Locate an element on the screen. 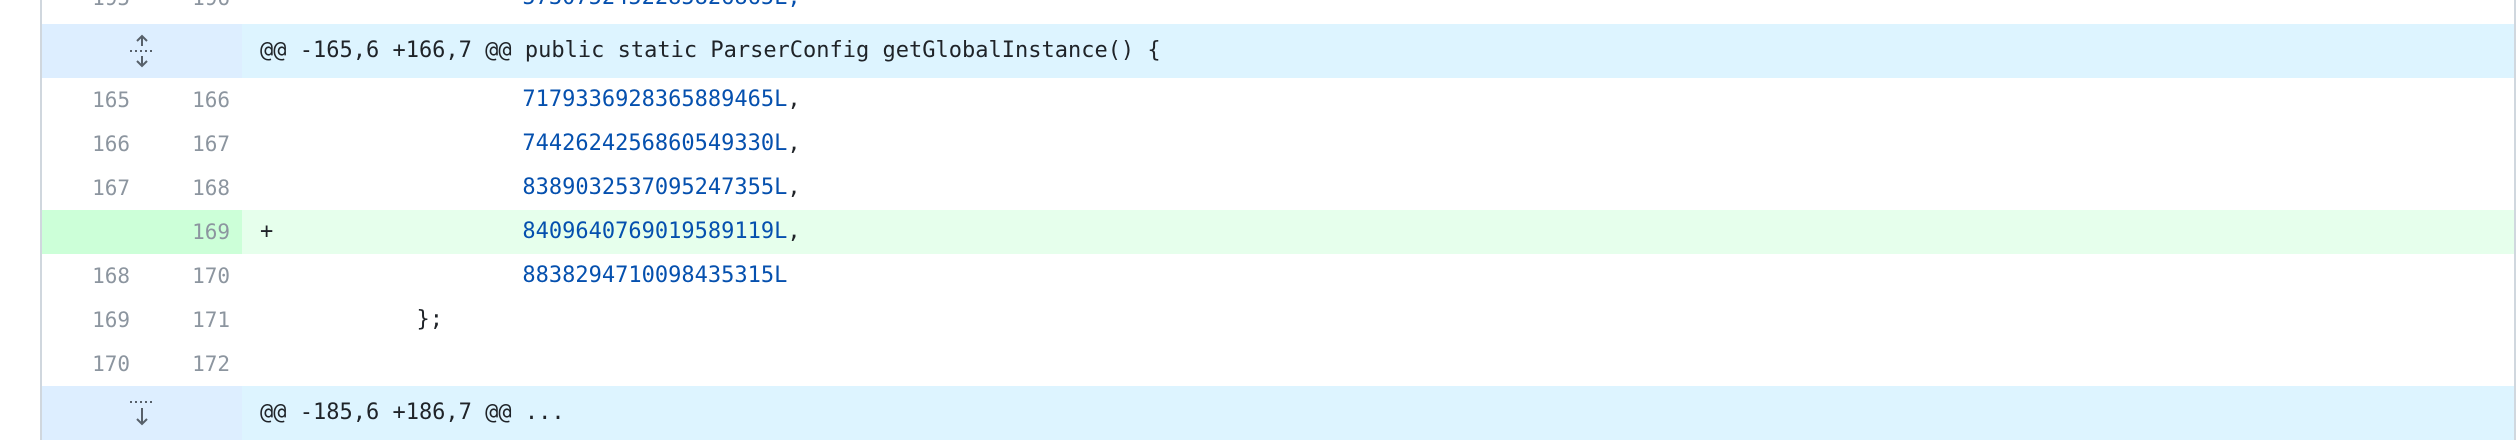 This screenshot has width=2518, height=440. code-line is located at coordinates (1378, 364).